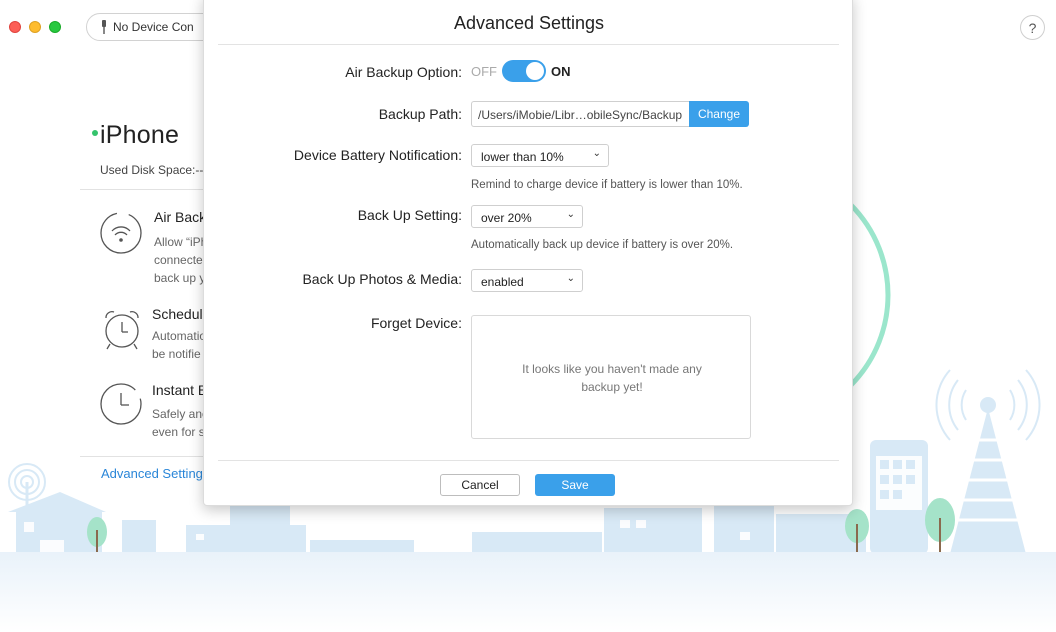 Image resolution: width=1056 pixels, height=632 pixels. Describe the element at coordinates (35, 27) in the screenshot. I see `minimize-window-button` at that location.